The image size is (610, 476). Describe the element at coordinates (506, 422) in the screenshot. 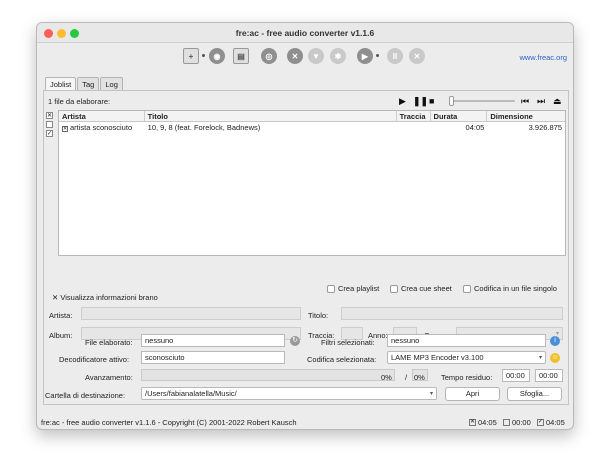

I see `selected-time-icon` at that location.